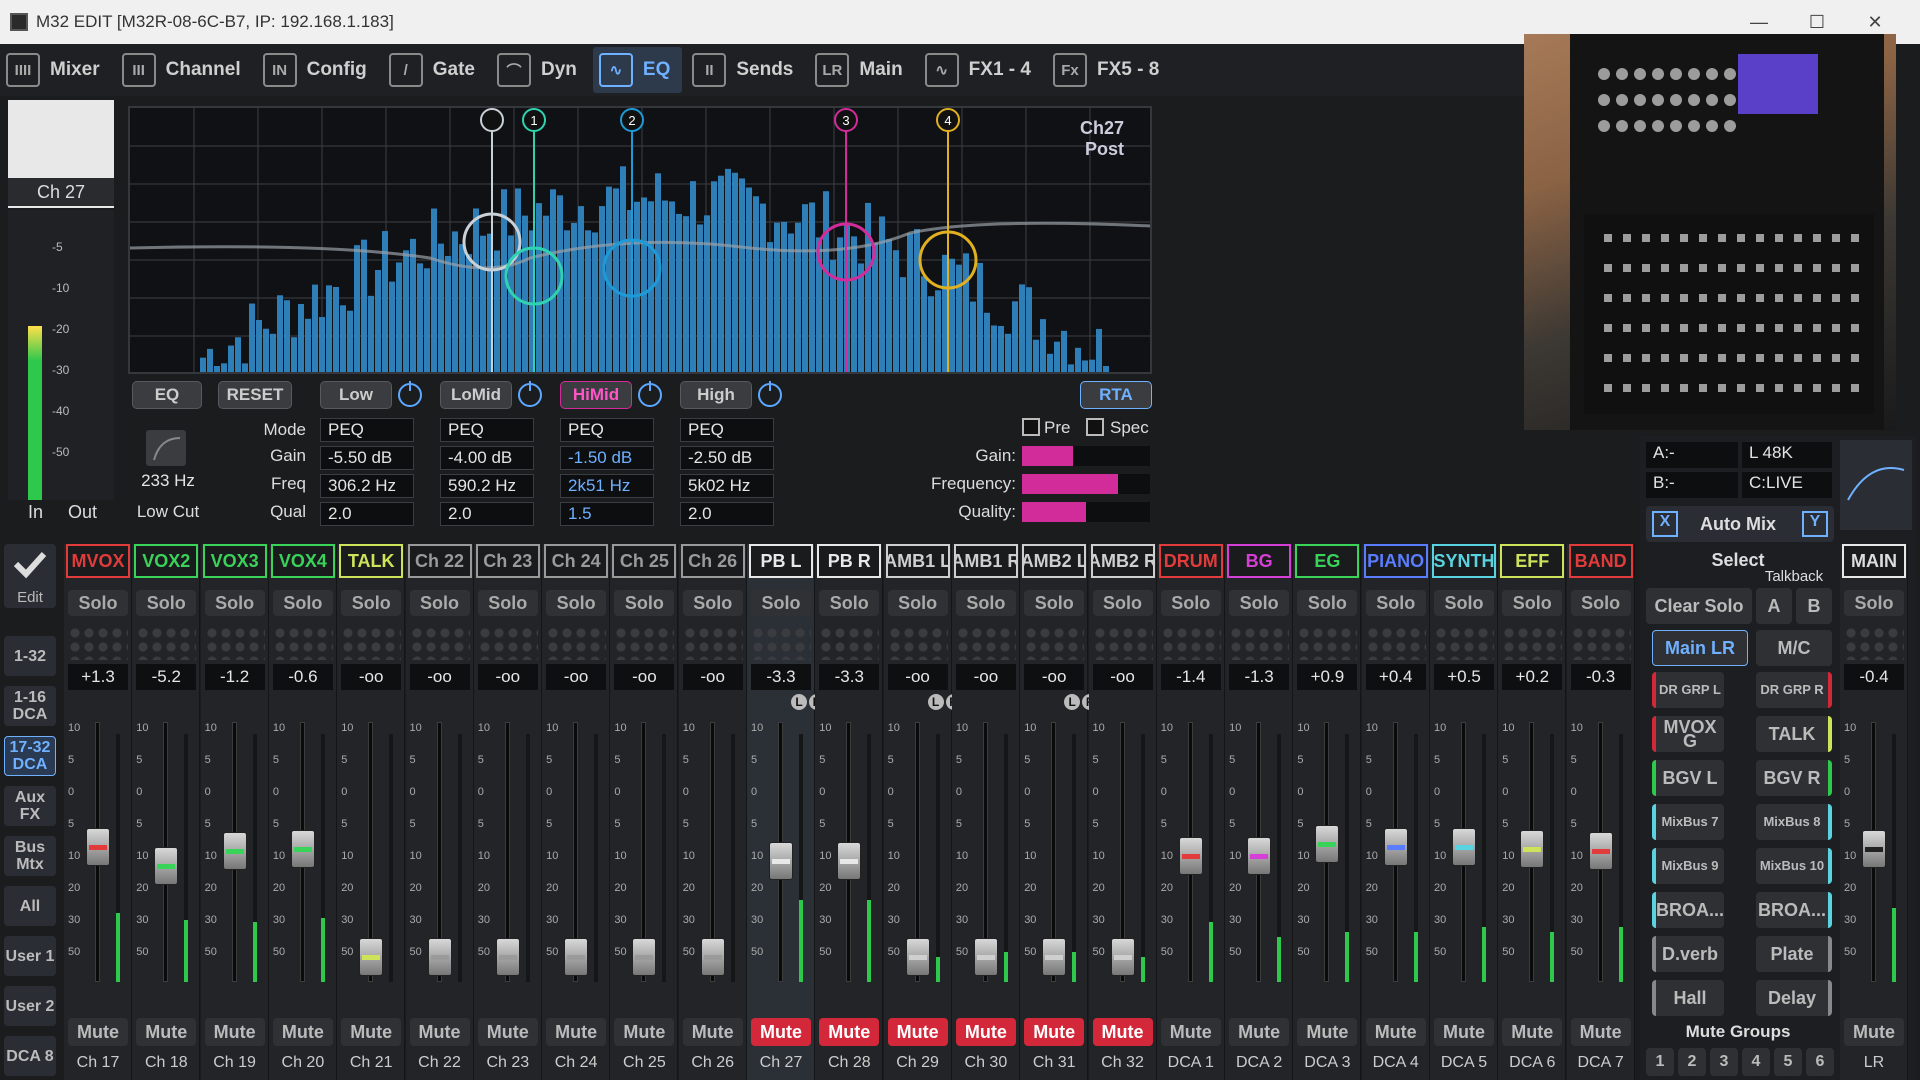 The height and width of the screenshot is (1080, 1920). I want to click on mc-button: M/C, so click(1794, 648).